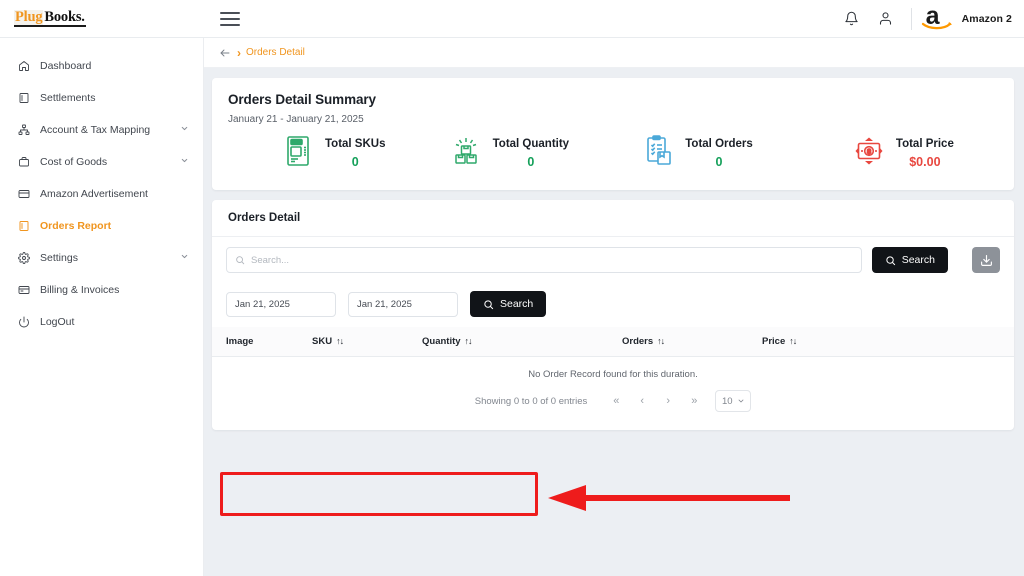 The image size is (1024, 576). I want to click on date-search-button-label: Search, so click(517, 304).